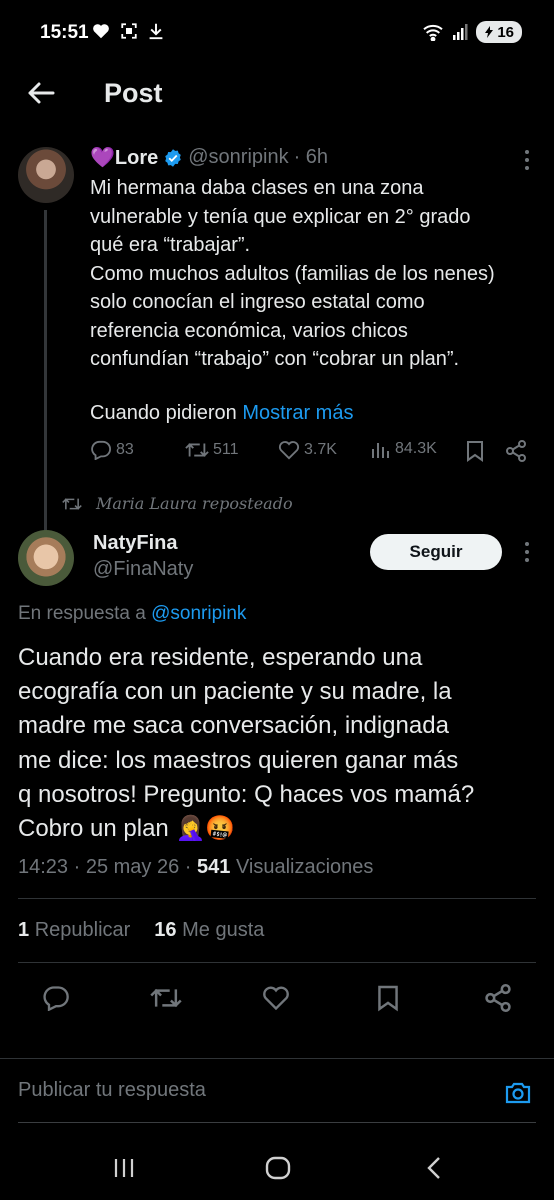 The height and width of the screenshot is (1200, 554). Describe the element at coordinates (105, 867) in the screenshot. I see `post-timestamp: 14:23 · 25 may 26 ·` at that location.